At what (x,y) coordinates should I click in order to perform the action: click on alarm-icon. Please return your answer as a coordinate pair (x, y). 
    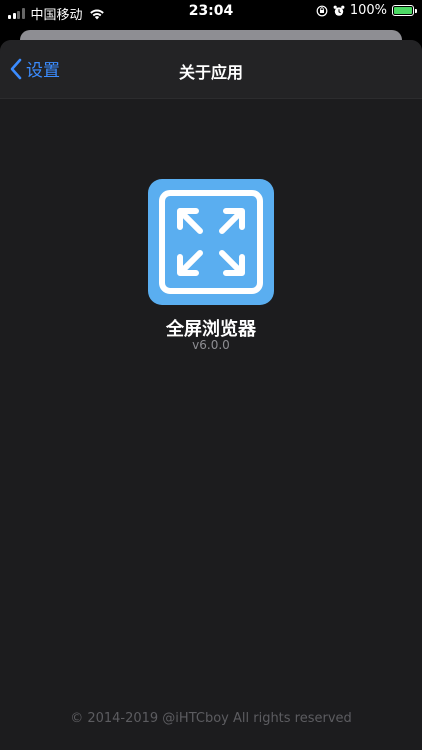
    Looking at the image, I should click on (339, 10).